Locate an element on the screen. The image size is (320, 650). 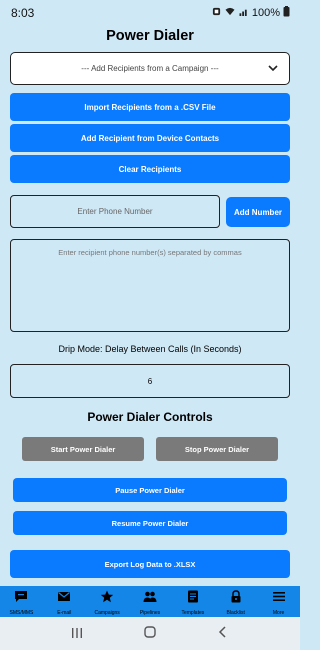
battery-level: 100% is located at coordinates (265, 13).